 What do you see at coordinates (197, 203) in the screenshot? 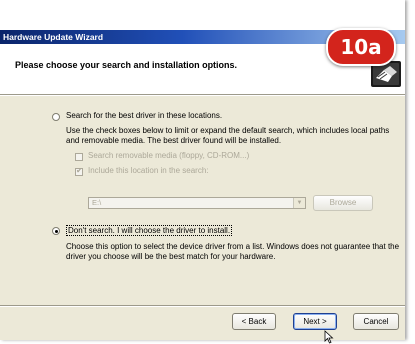
I see `location-combobox: E:\ ▼` at bounding box center [197, 203].